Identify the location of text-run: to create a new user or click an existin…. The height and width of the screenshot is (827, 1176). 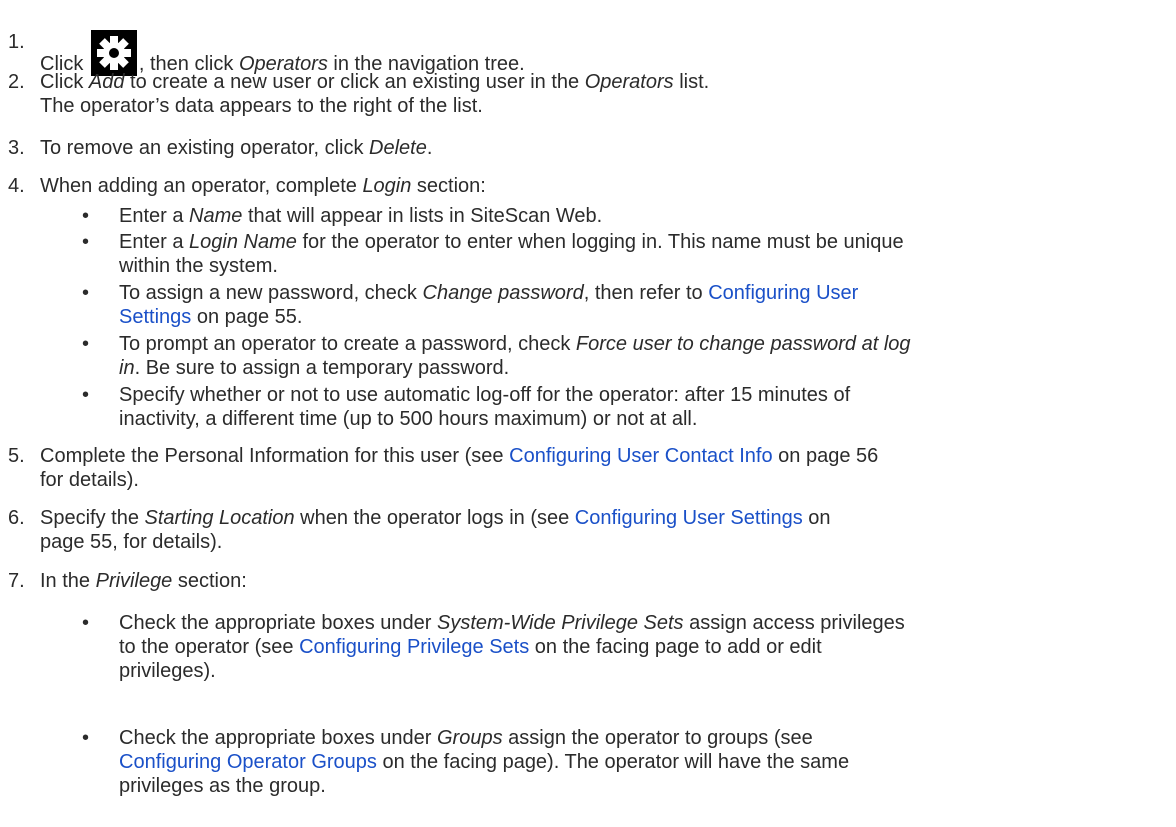
(354, 82).